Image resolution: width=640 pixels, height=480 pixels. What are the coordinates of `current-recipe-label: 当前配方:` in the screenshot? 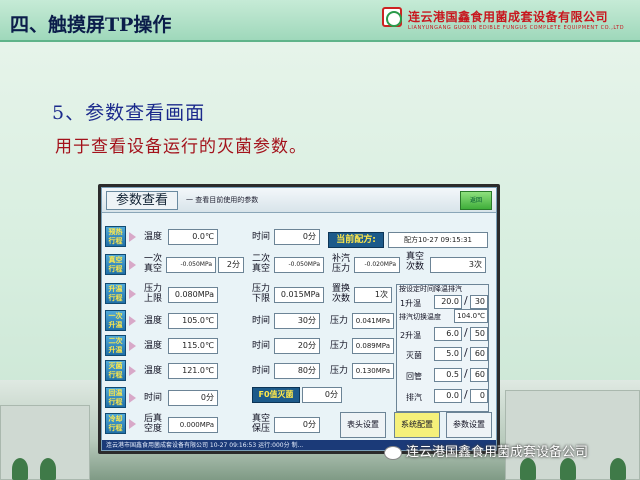 It's located at (356, 240).